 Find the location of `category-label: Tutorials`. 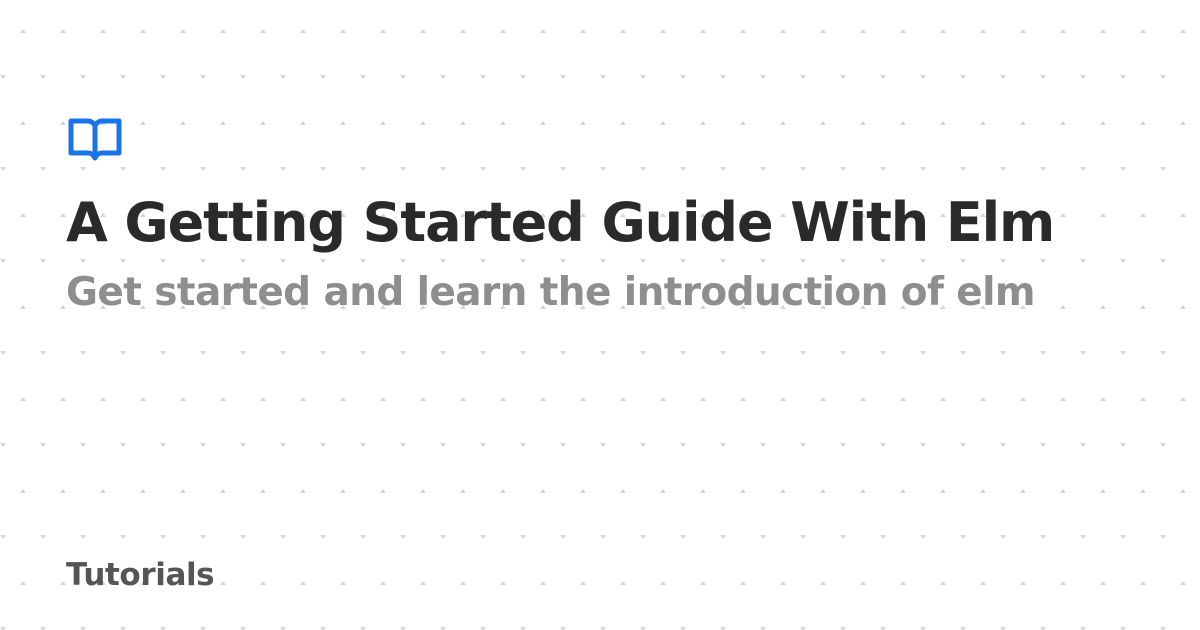

category-label: Tutorials is located at coordinates (140, 575).